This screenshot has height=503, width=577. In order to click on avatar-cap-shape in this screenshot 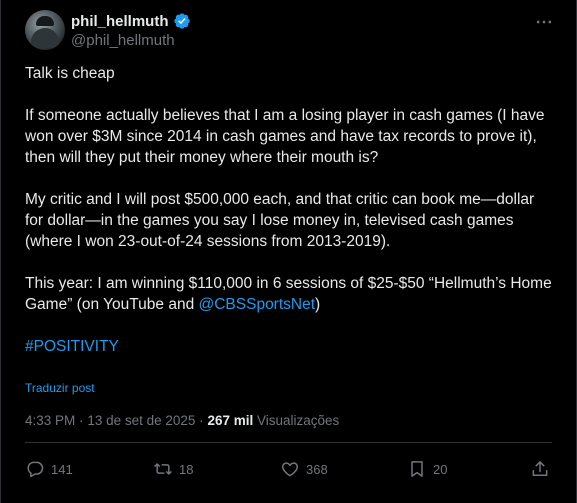, I will do `click(45, 21)`.